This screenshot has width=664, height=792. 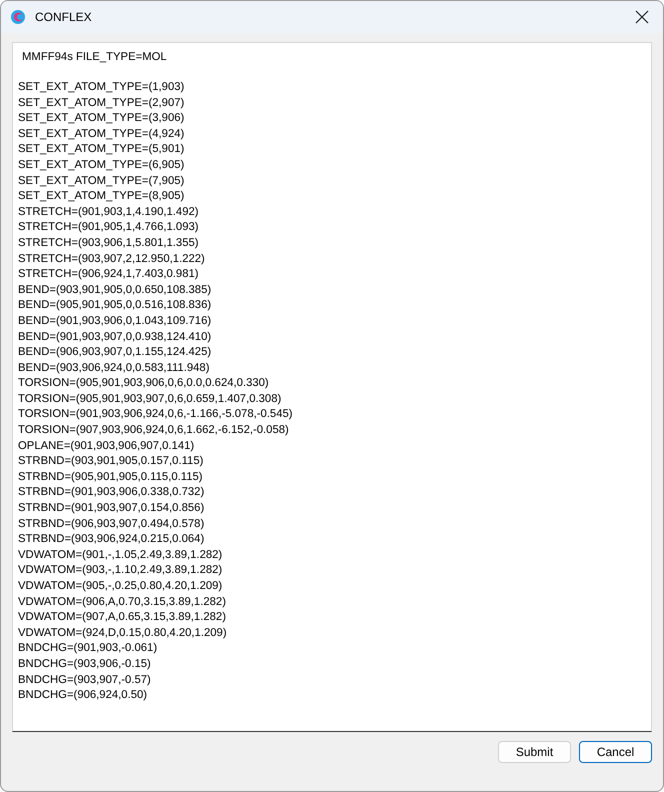 What do you see at coordinates (112, 508) in the screenshot?
I see `code-line: STRBND=(901,903,907,0.154,0.856)` at bounding box center [112, 508].